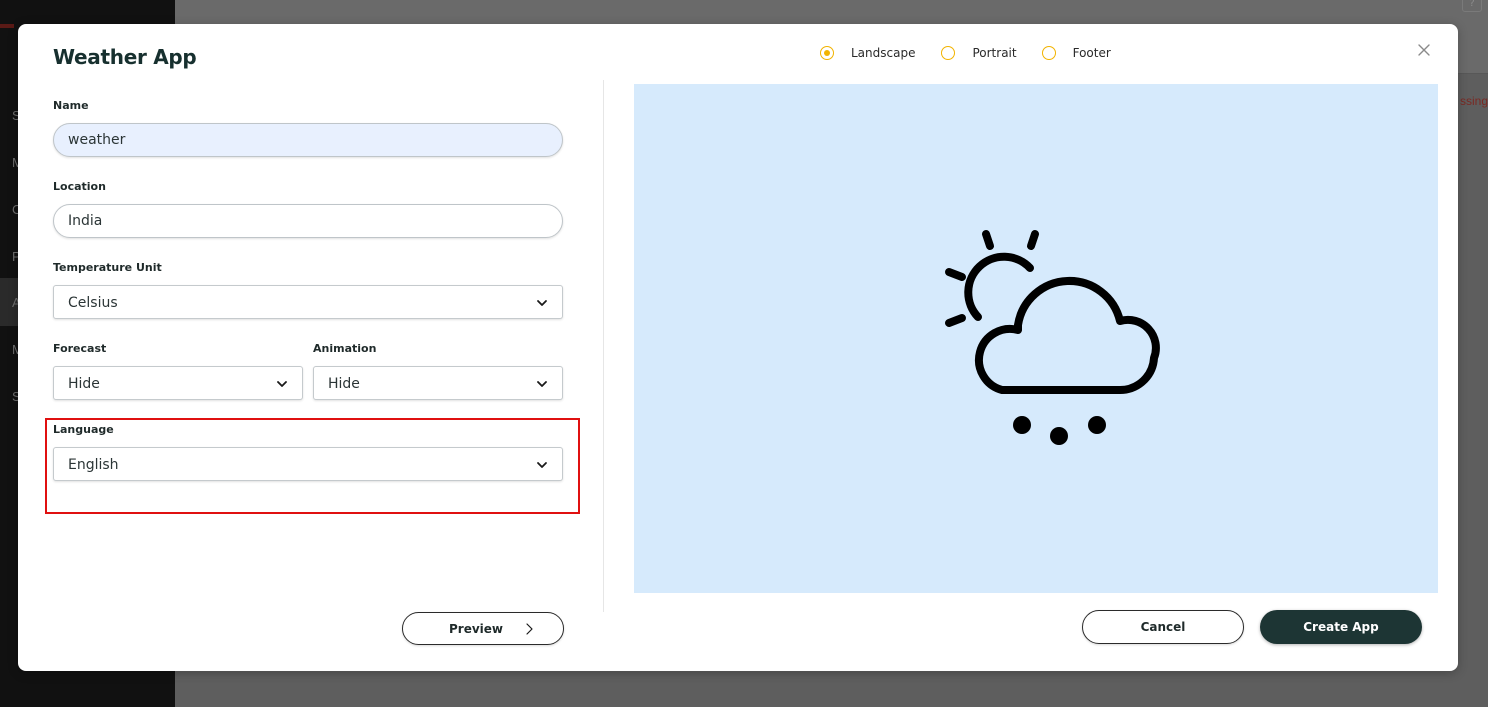  I want to click on layout-option-label: Portrait, so click(994, 53).